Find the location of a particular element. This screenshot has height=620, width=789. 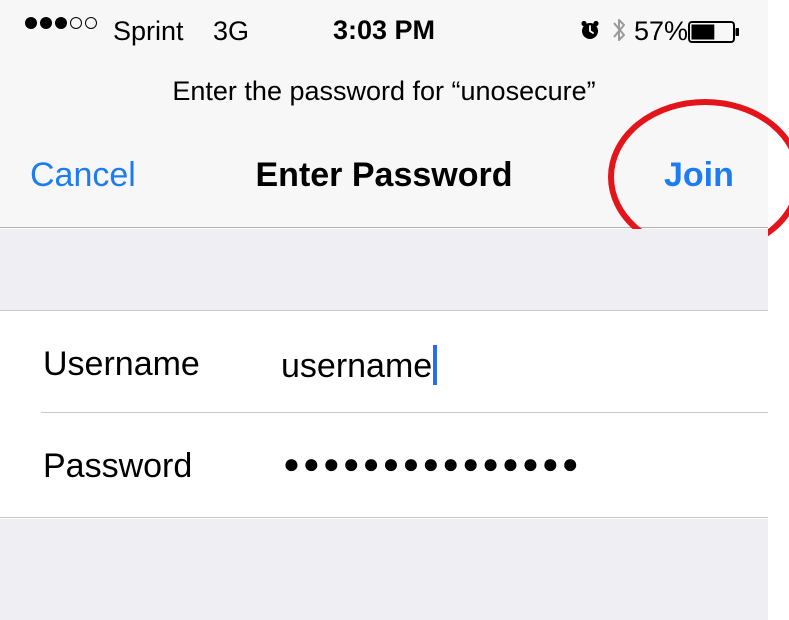

row-divider is located at coordinates (404, 412).